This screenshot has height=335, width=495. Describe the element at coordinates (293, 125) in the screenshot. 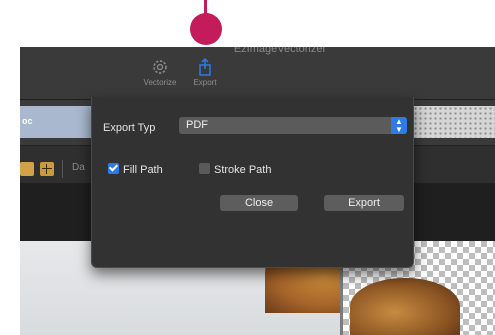

I see `export-type-select: PDF ▲ ▼` at that location.